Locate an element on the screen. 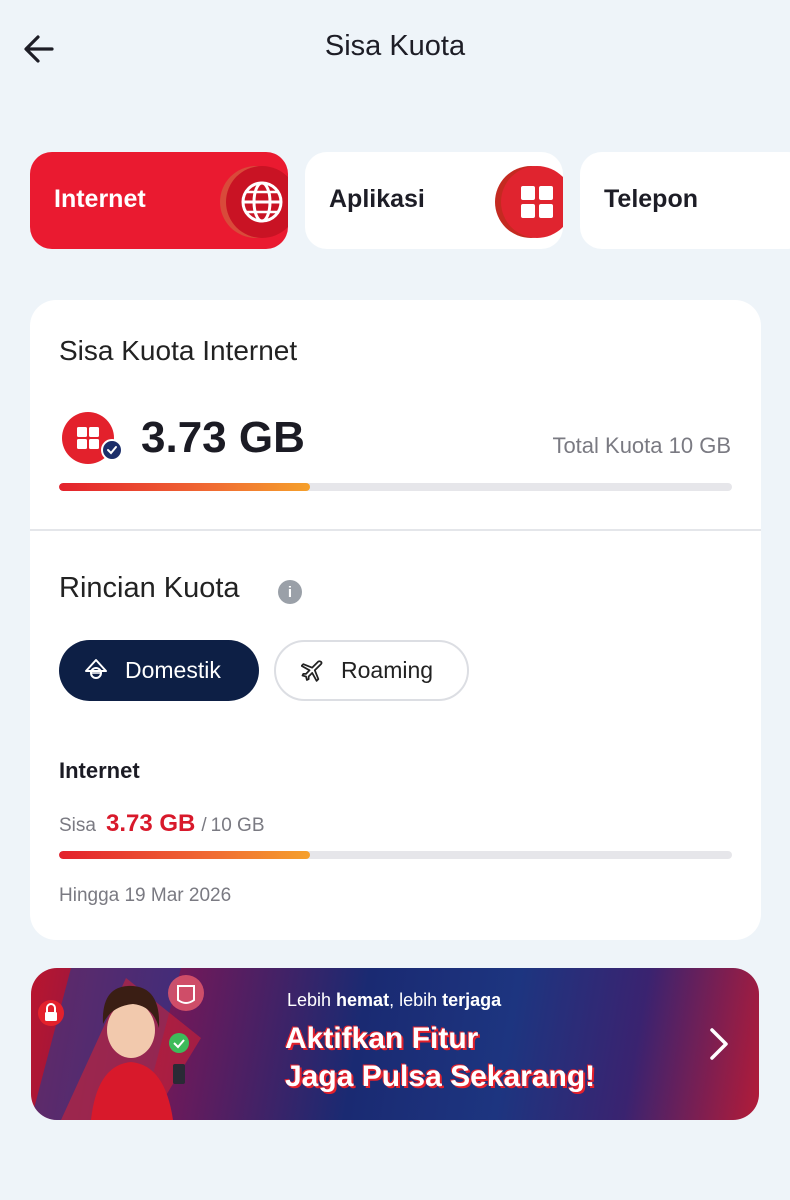 The height and width of the screenshot is (1200, 790). filter-roaming-label: Roaming is located at coordinates (387, 670).